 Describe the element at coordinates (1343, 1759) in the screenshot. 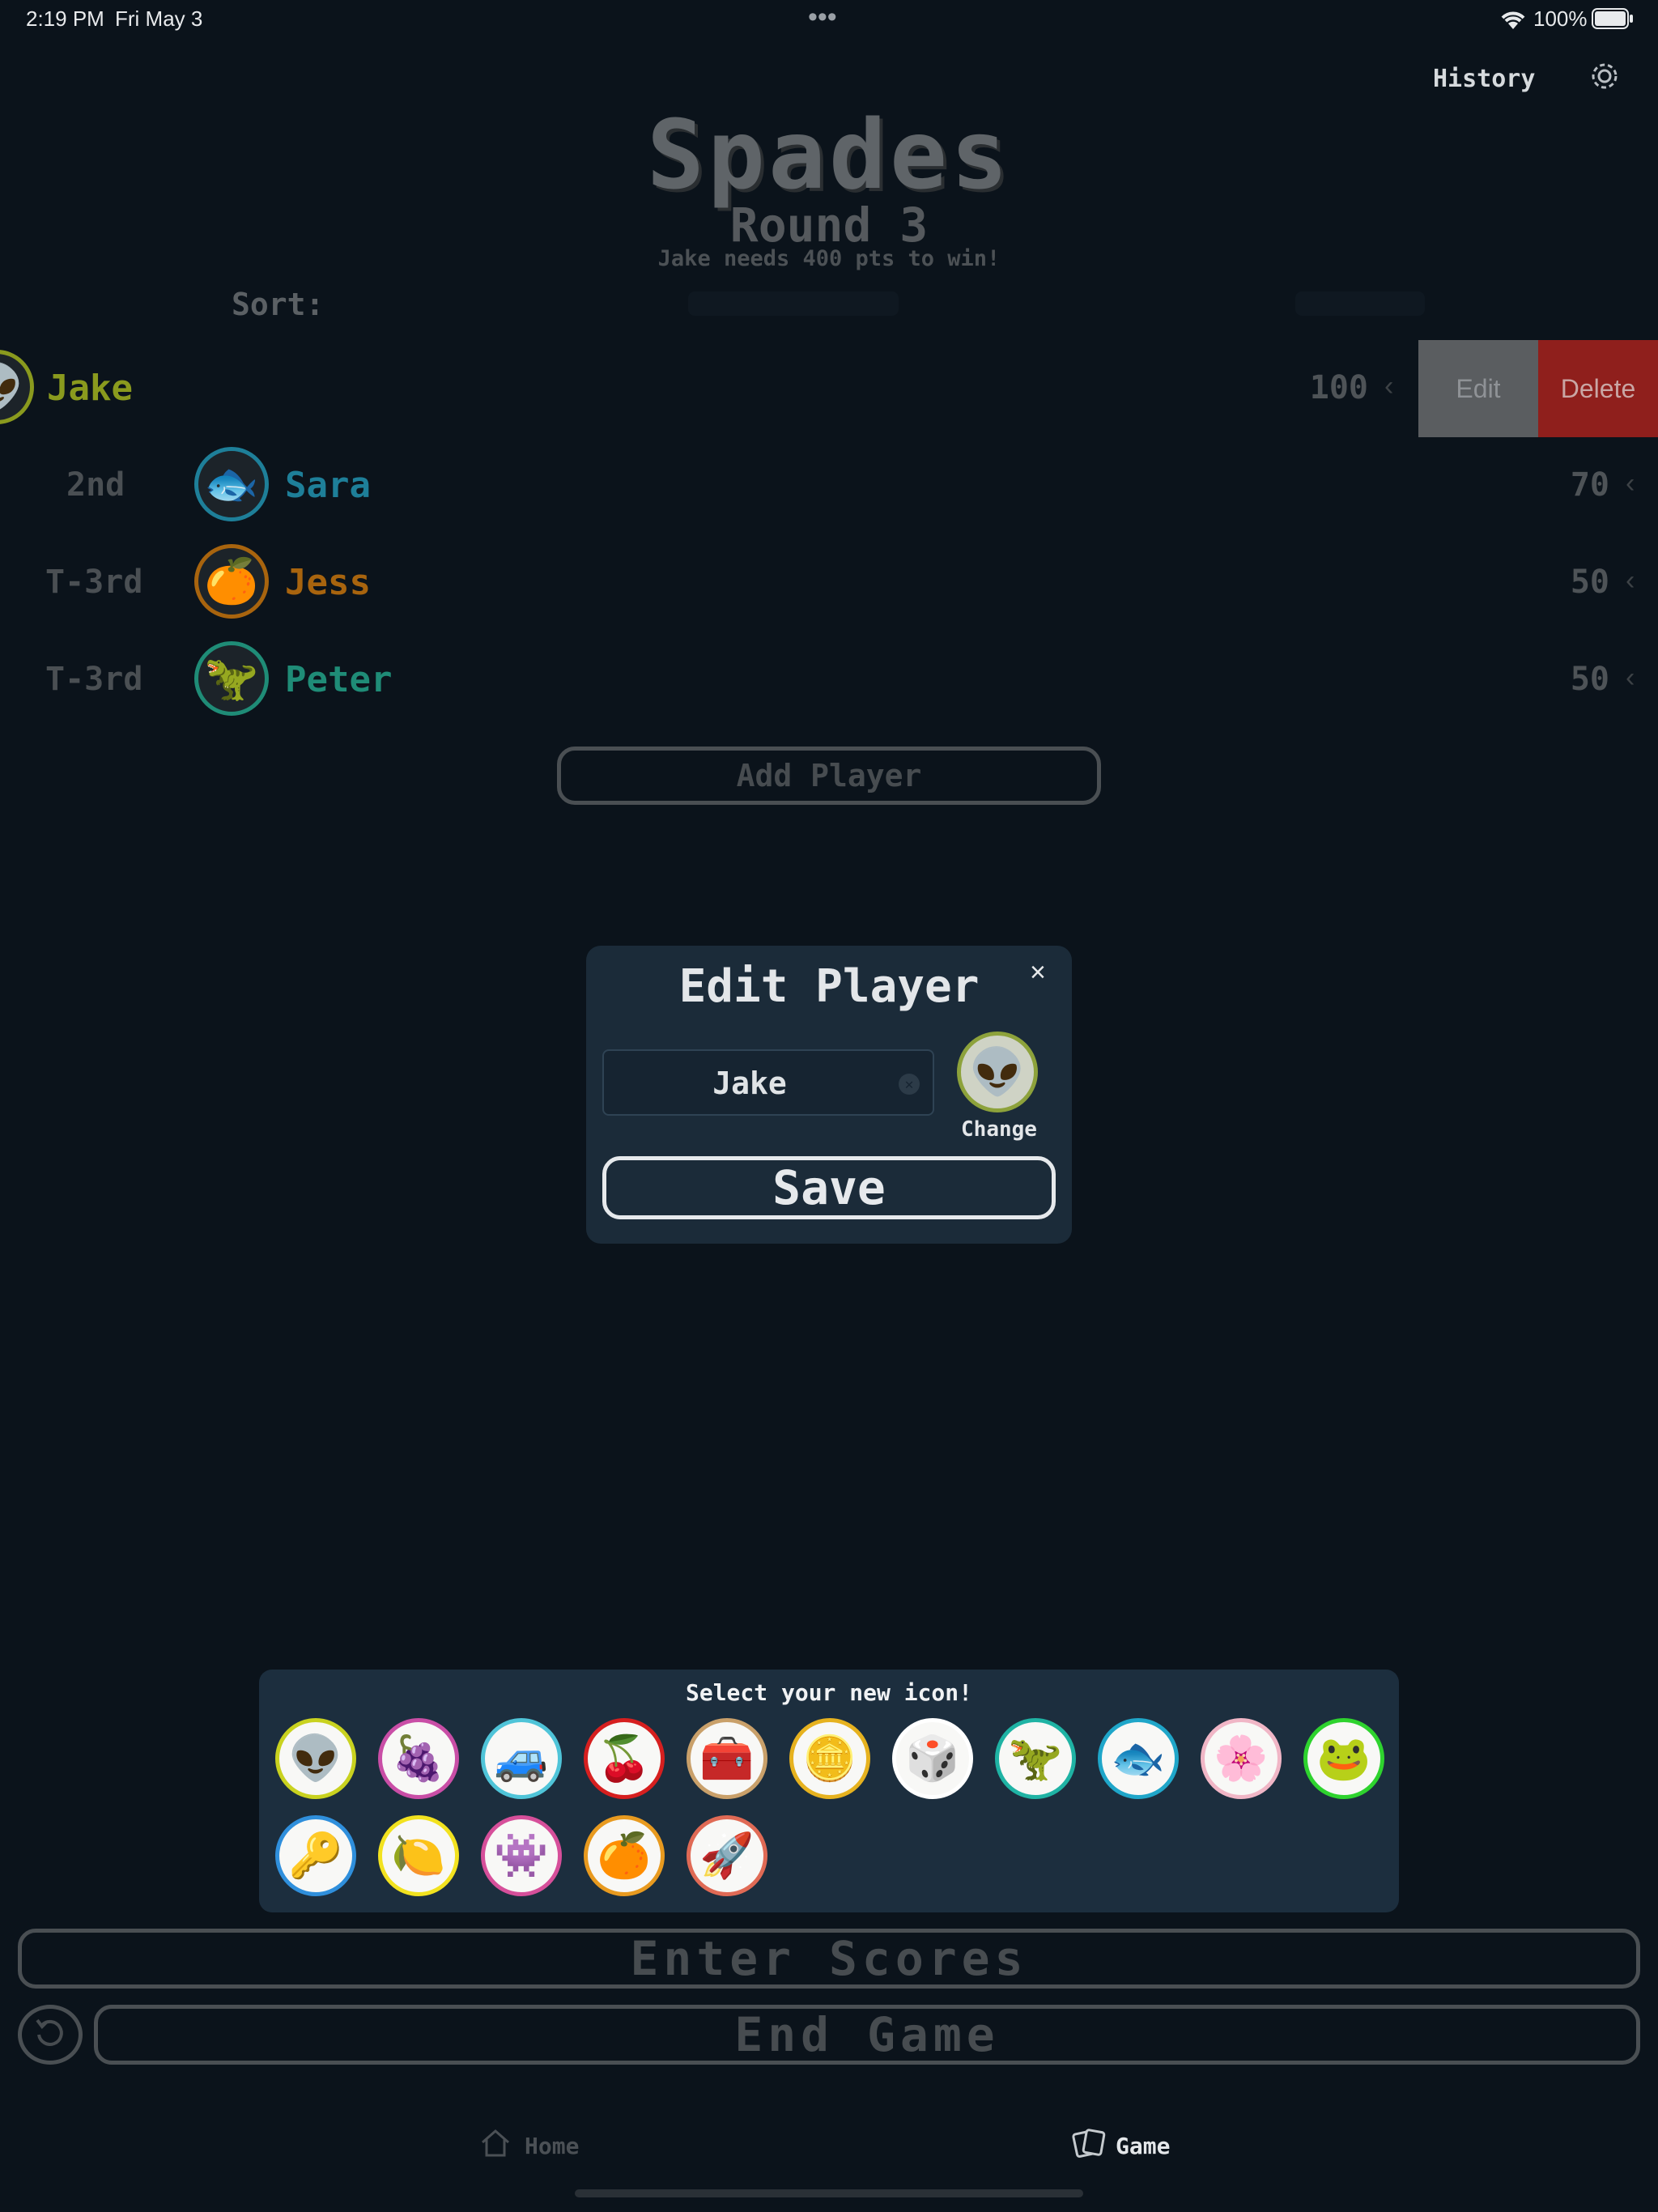

I see `frog-icon: 🐸` at that location.